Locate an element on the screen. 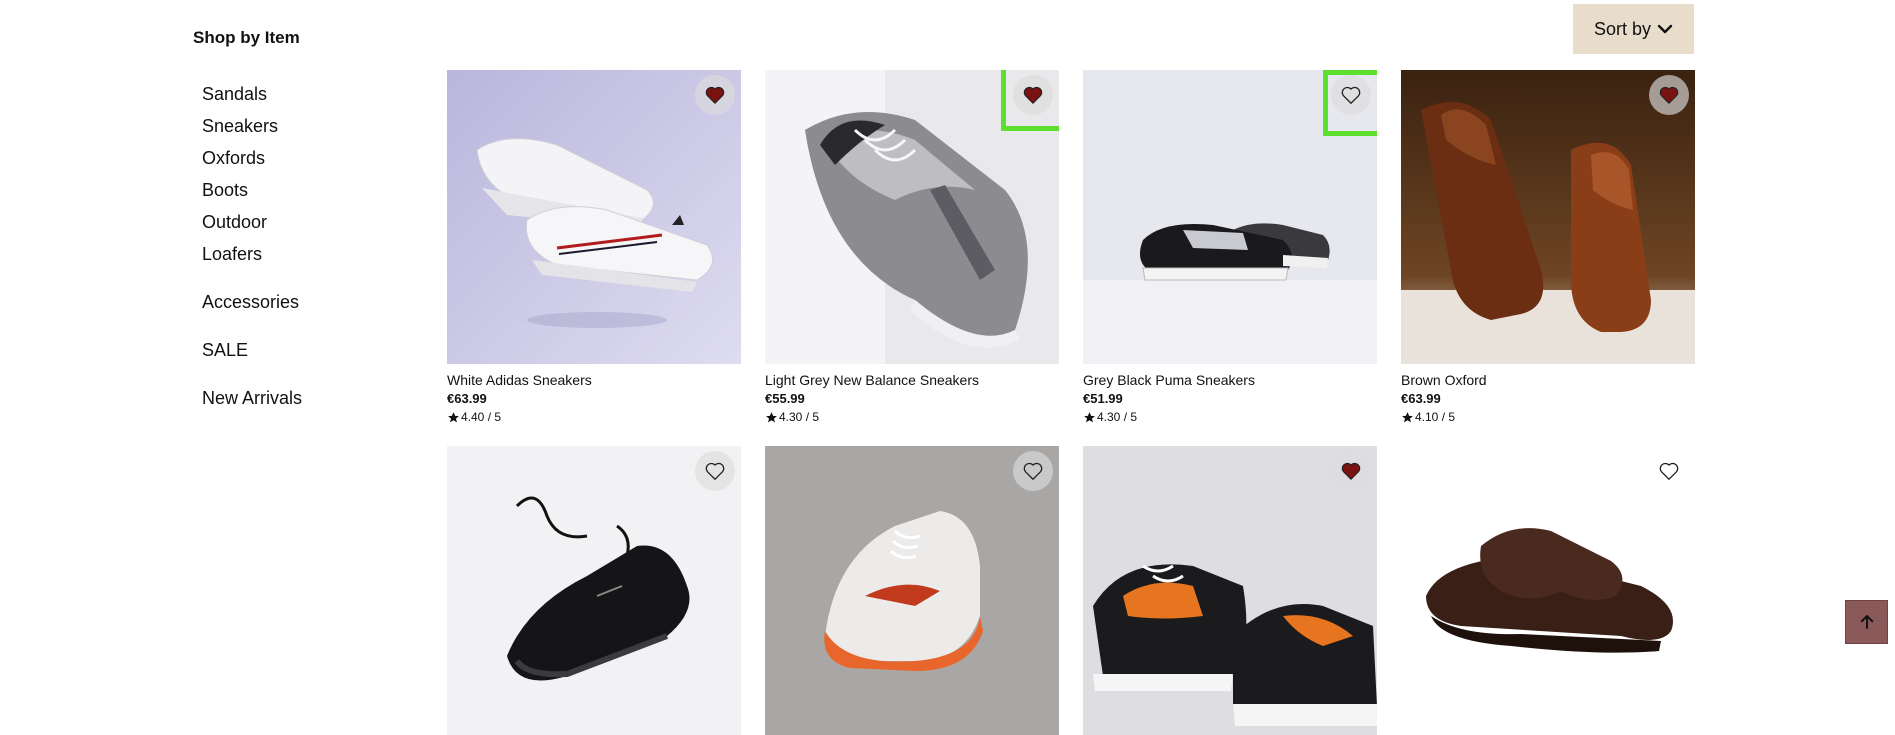 The image size is (1895, 735). category-accessories: Accessories is located at coordinates (312, 302).